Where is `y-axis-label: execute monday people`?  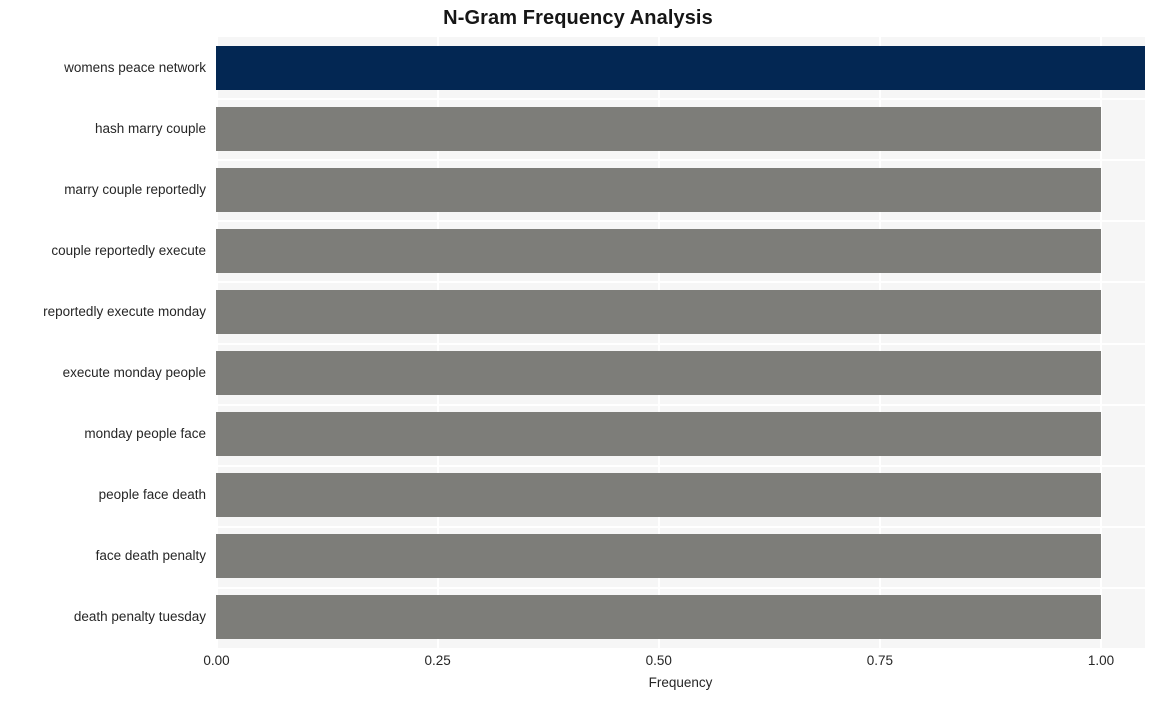
y-axis-label: execute monday people is located at coordinates (134, 373).